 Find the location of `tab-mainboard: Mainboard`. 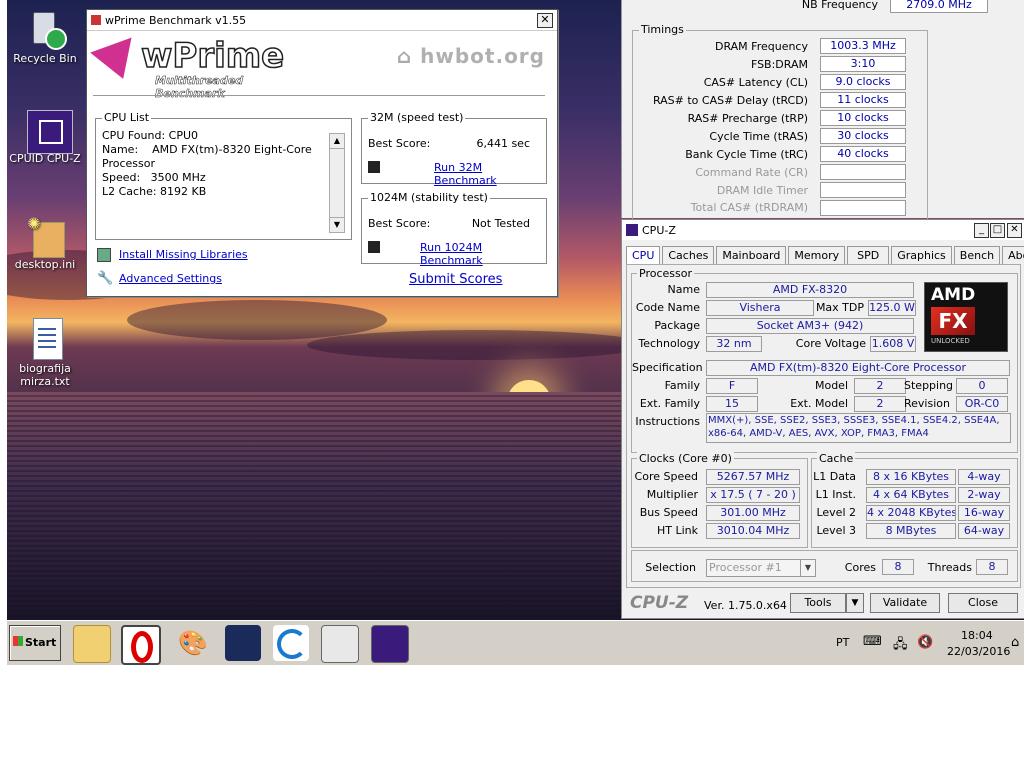

tab-mainboard: Mainboard is located at coordinates (751, 255).